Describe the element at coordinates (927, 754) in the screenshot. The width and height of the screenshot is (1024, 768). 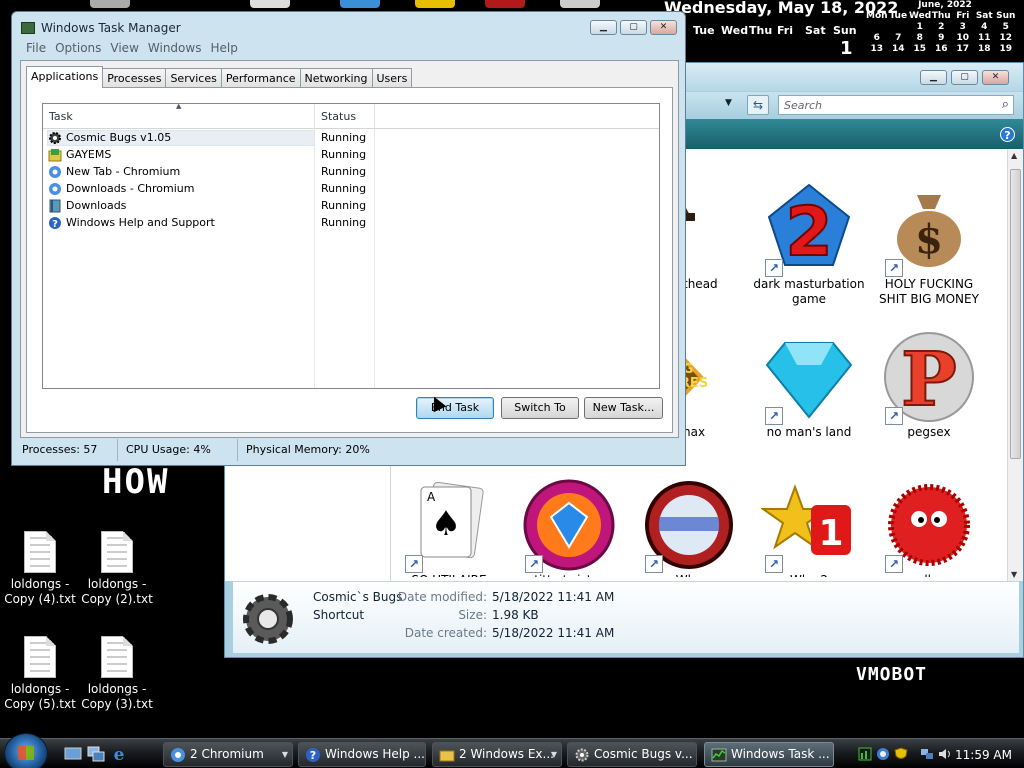
I see `network-icon` at that location.